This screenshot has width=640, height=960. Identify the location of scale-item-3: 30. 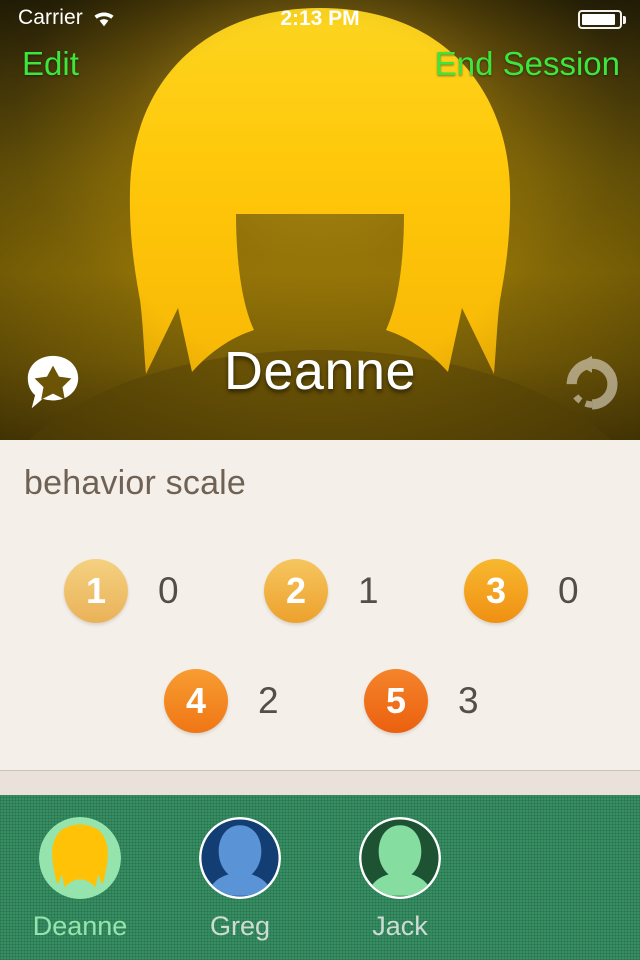
(520, 591).